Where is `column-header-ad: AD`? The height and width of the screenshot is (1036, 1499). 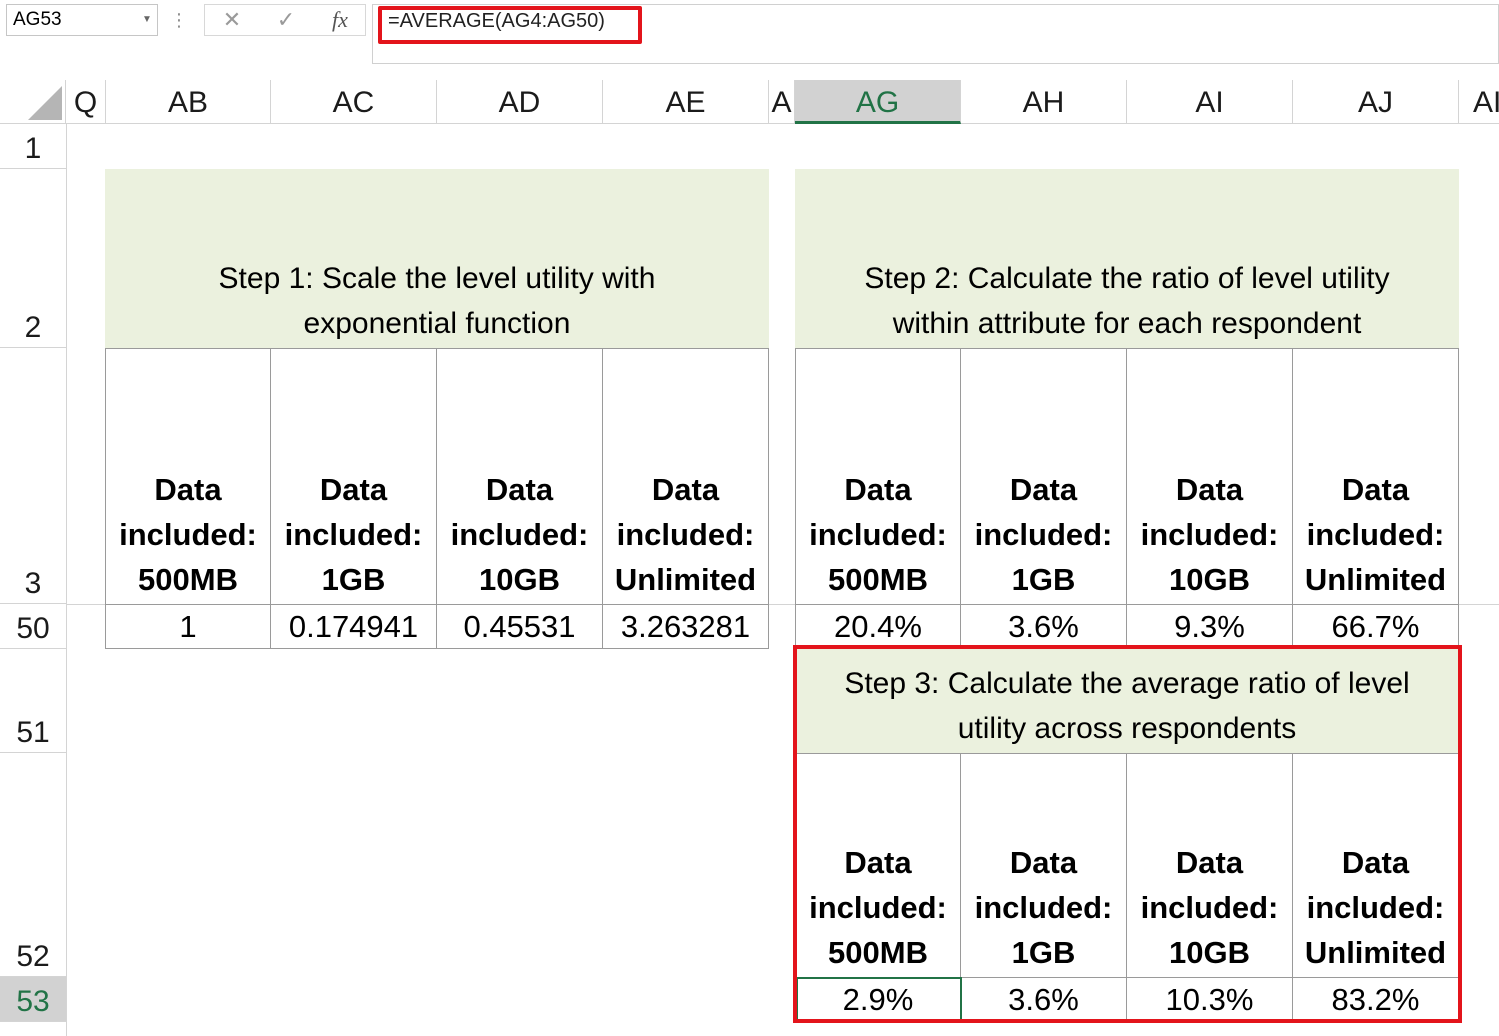
column-header-ad: AD is located at coordinates (520, 102).